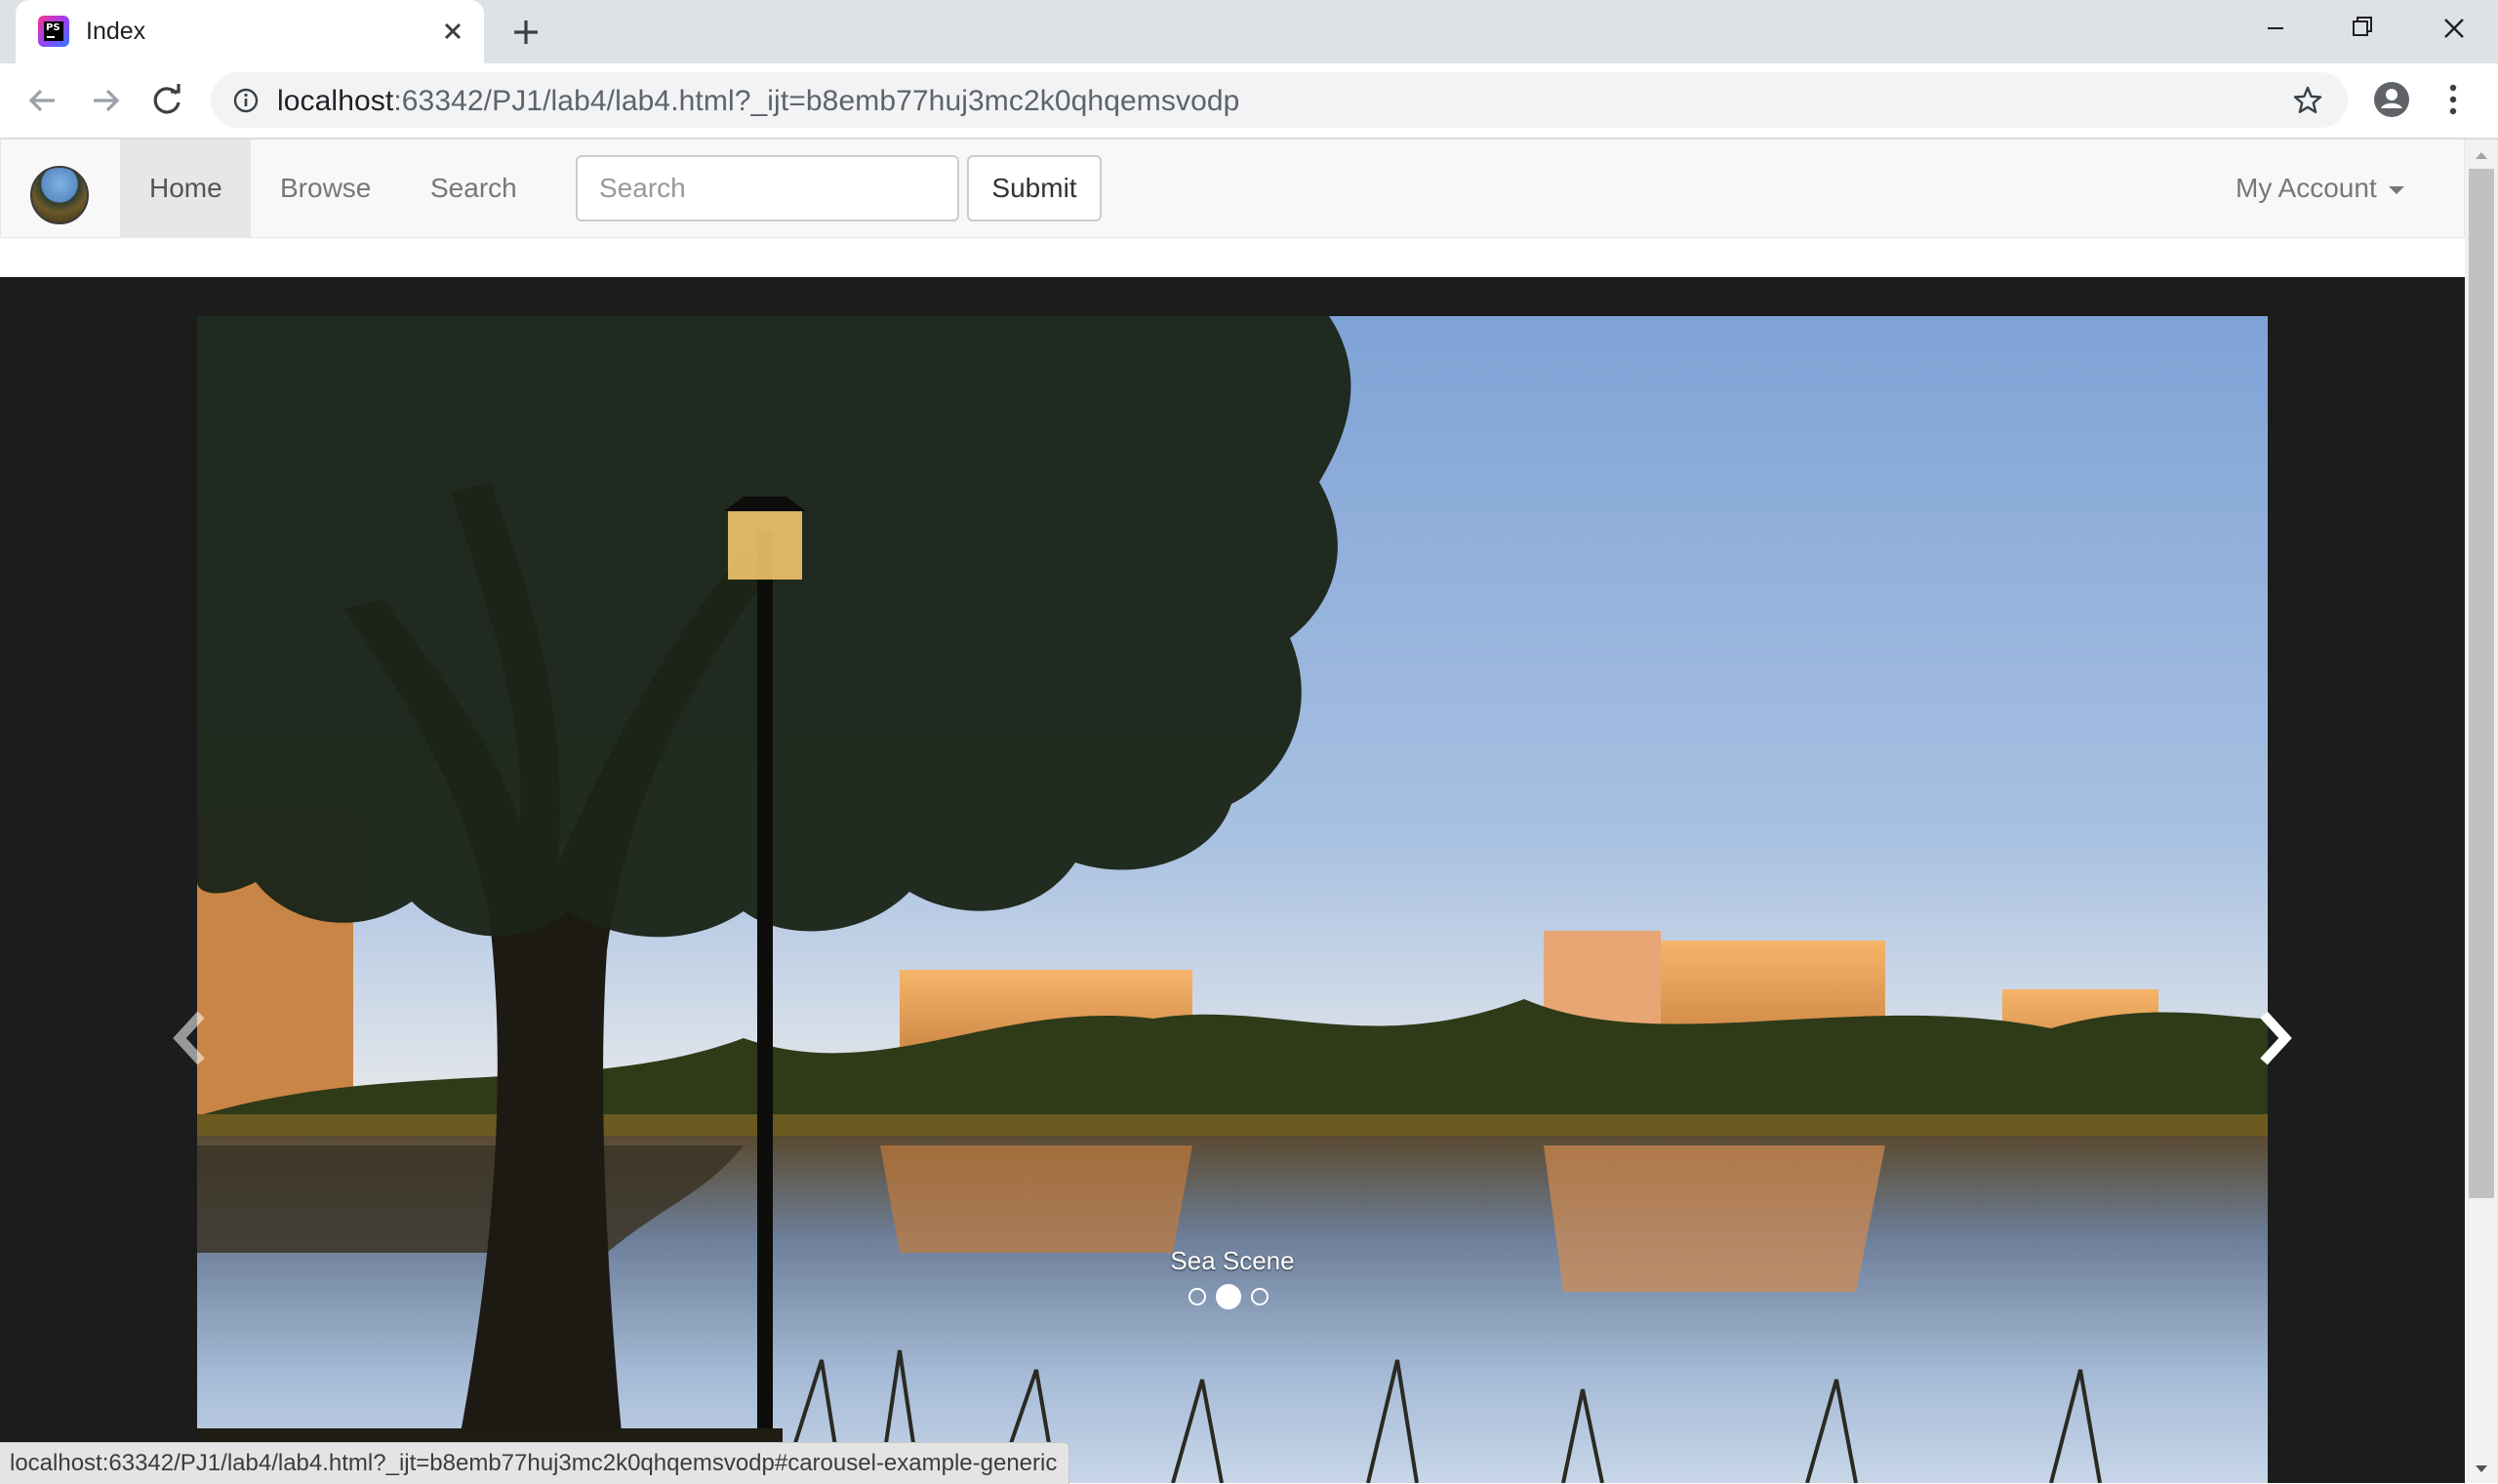  I want to click on submit-button: Submit, so click(1034, 188).